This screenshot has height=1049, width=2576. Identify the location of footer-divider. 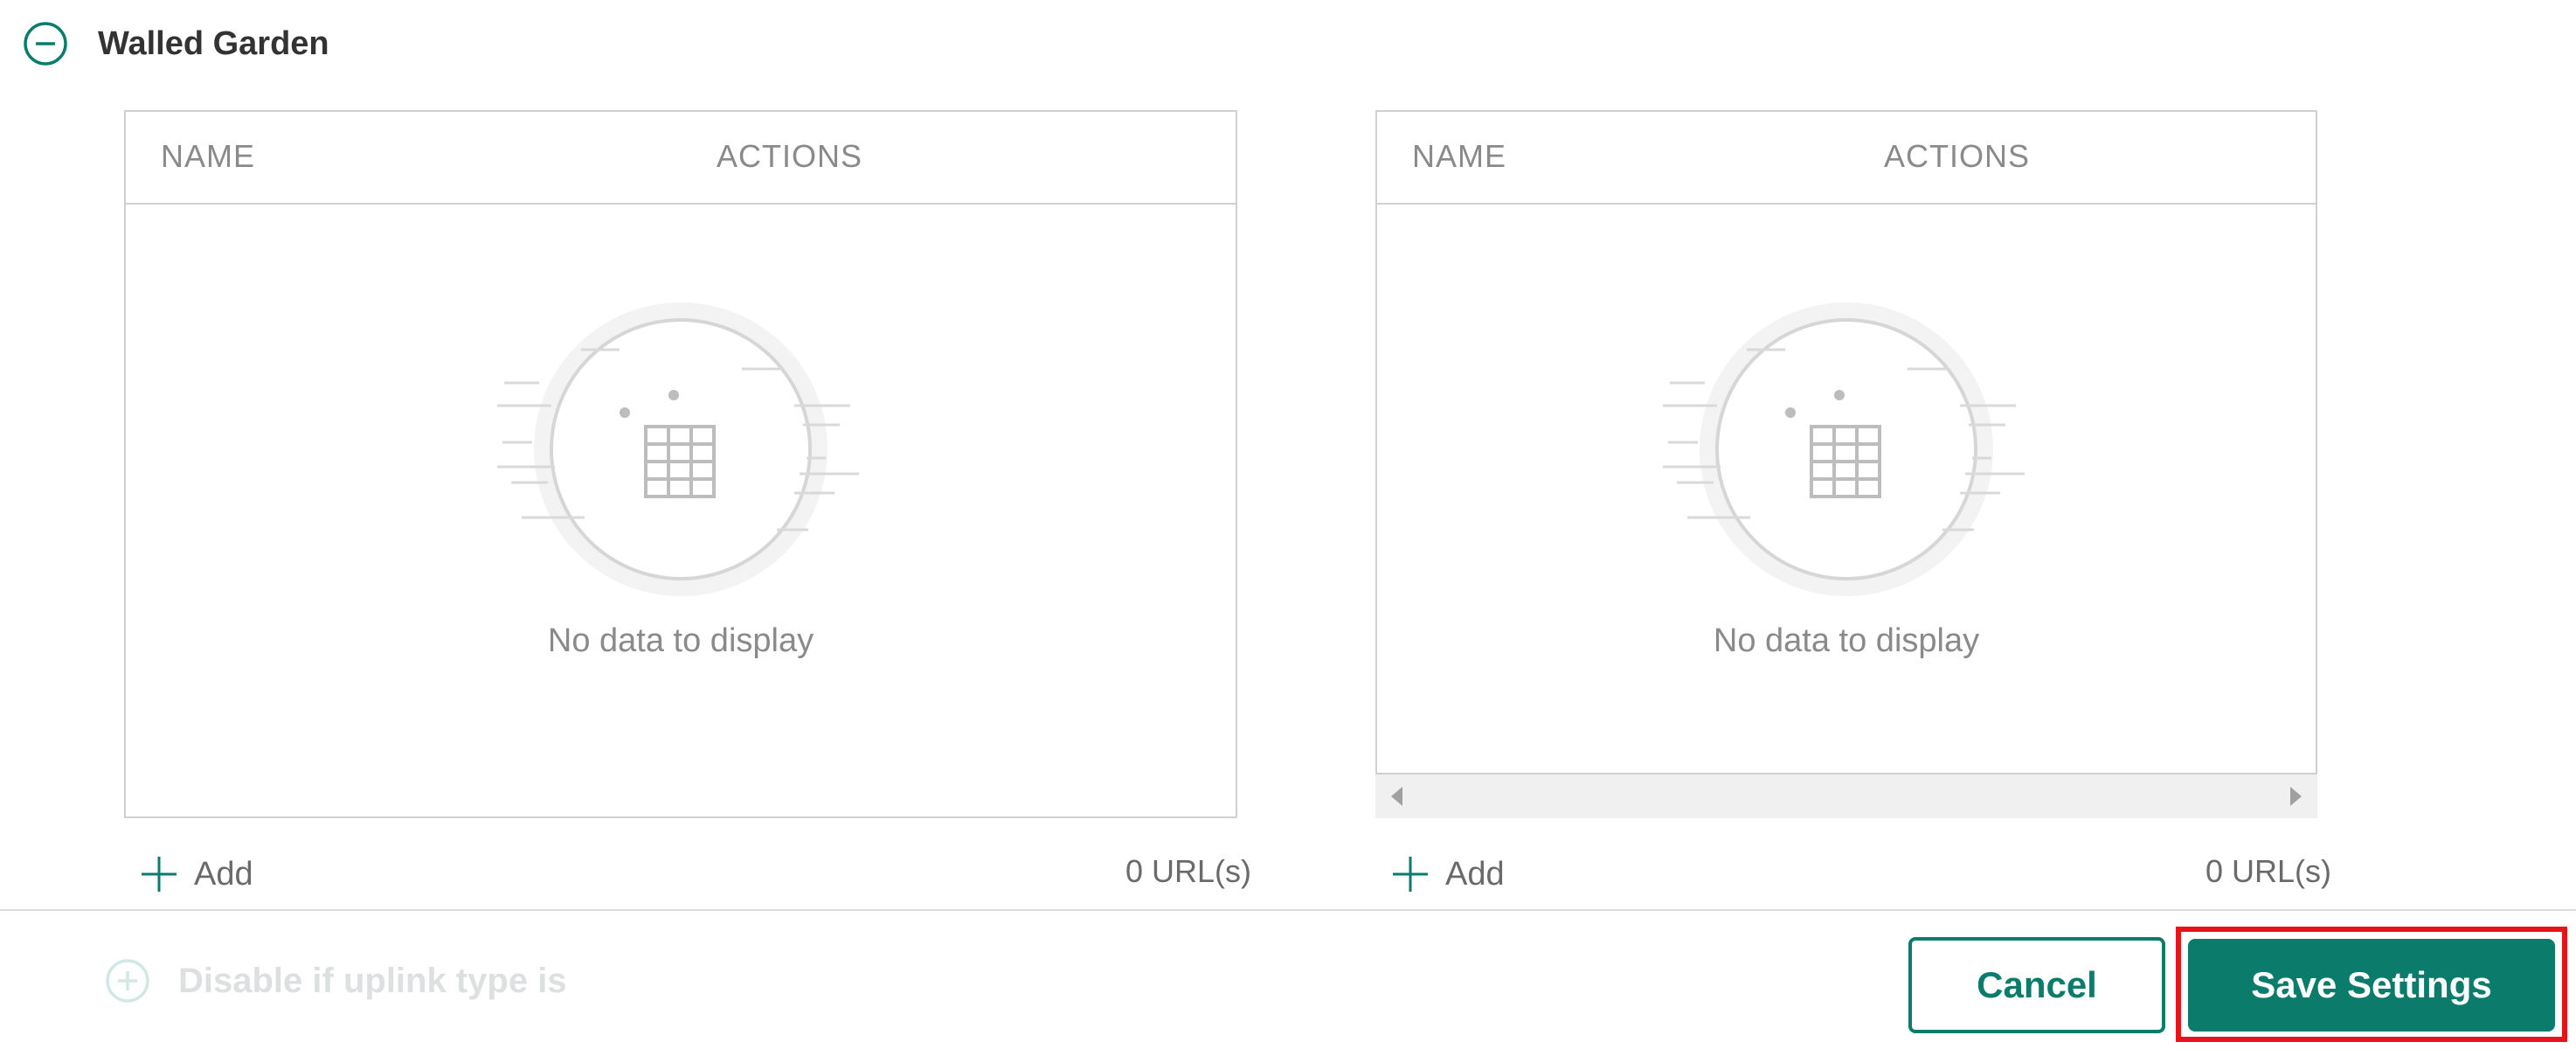
(1288, 910).